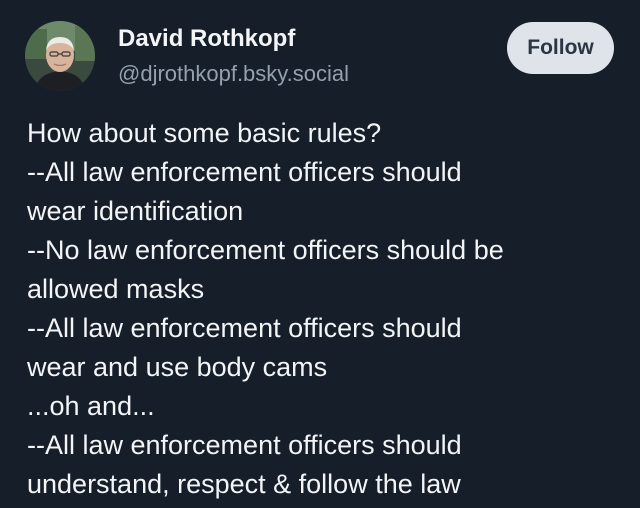  I want to click on author-info: David Rothkopf @djrothkopf.bsky.social, so click(233, 56).